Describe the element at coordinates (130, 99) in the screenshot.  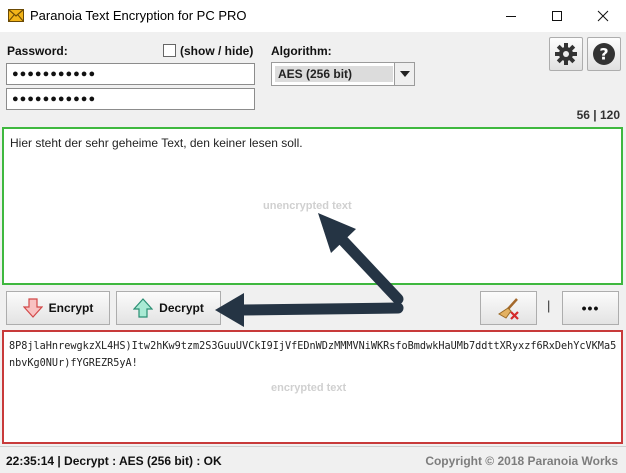
I see `password-confirm-field: ●●●●●●●●●●●` at that location.